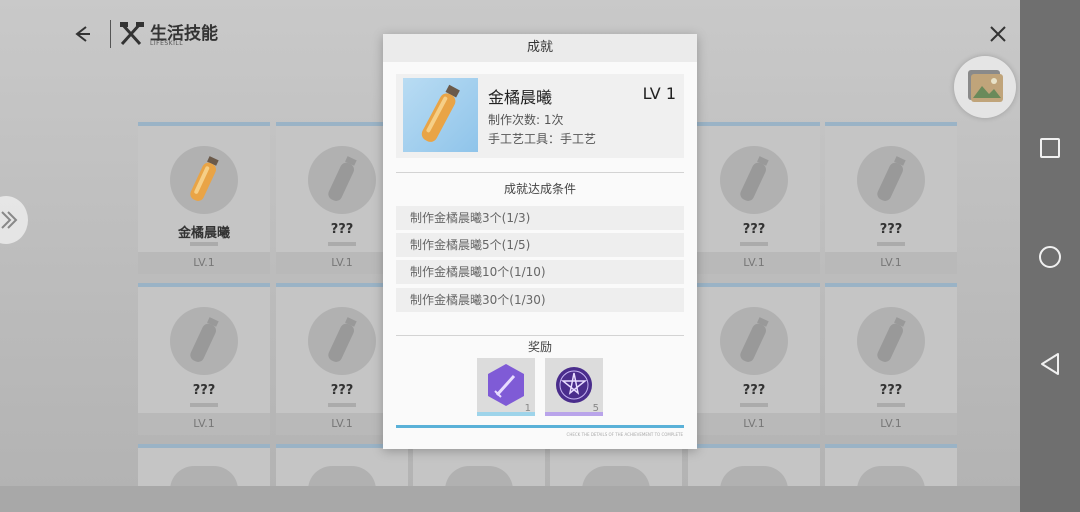  I want to click on close-icon, so click(998, 34).